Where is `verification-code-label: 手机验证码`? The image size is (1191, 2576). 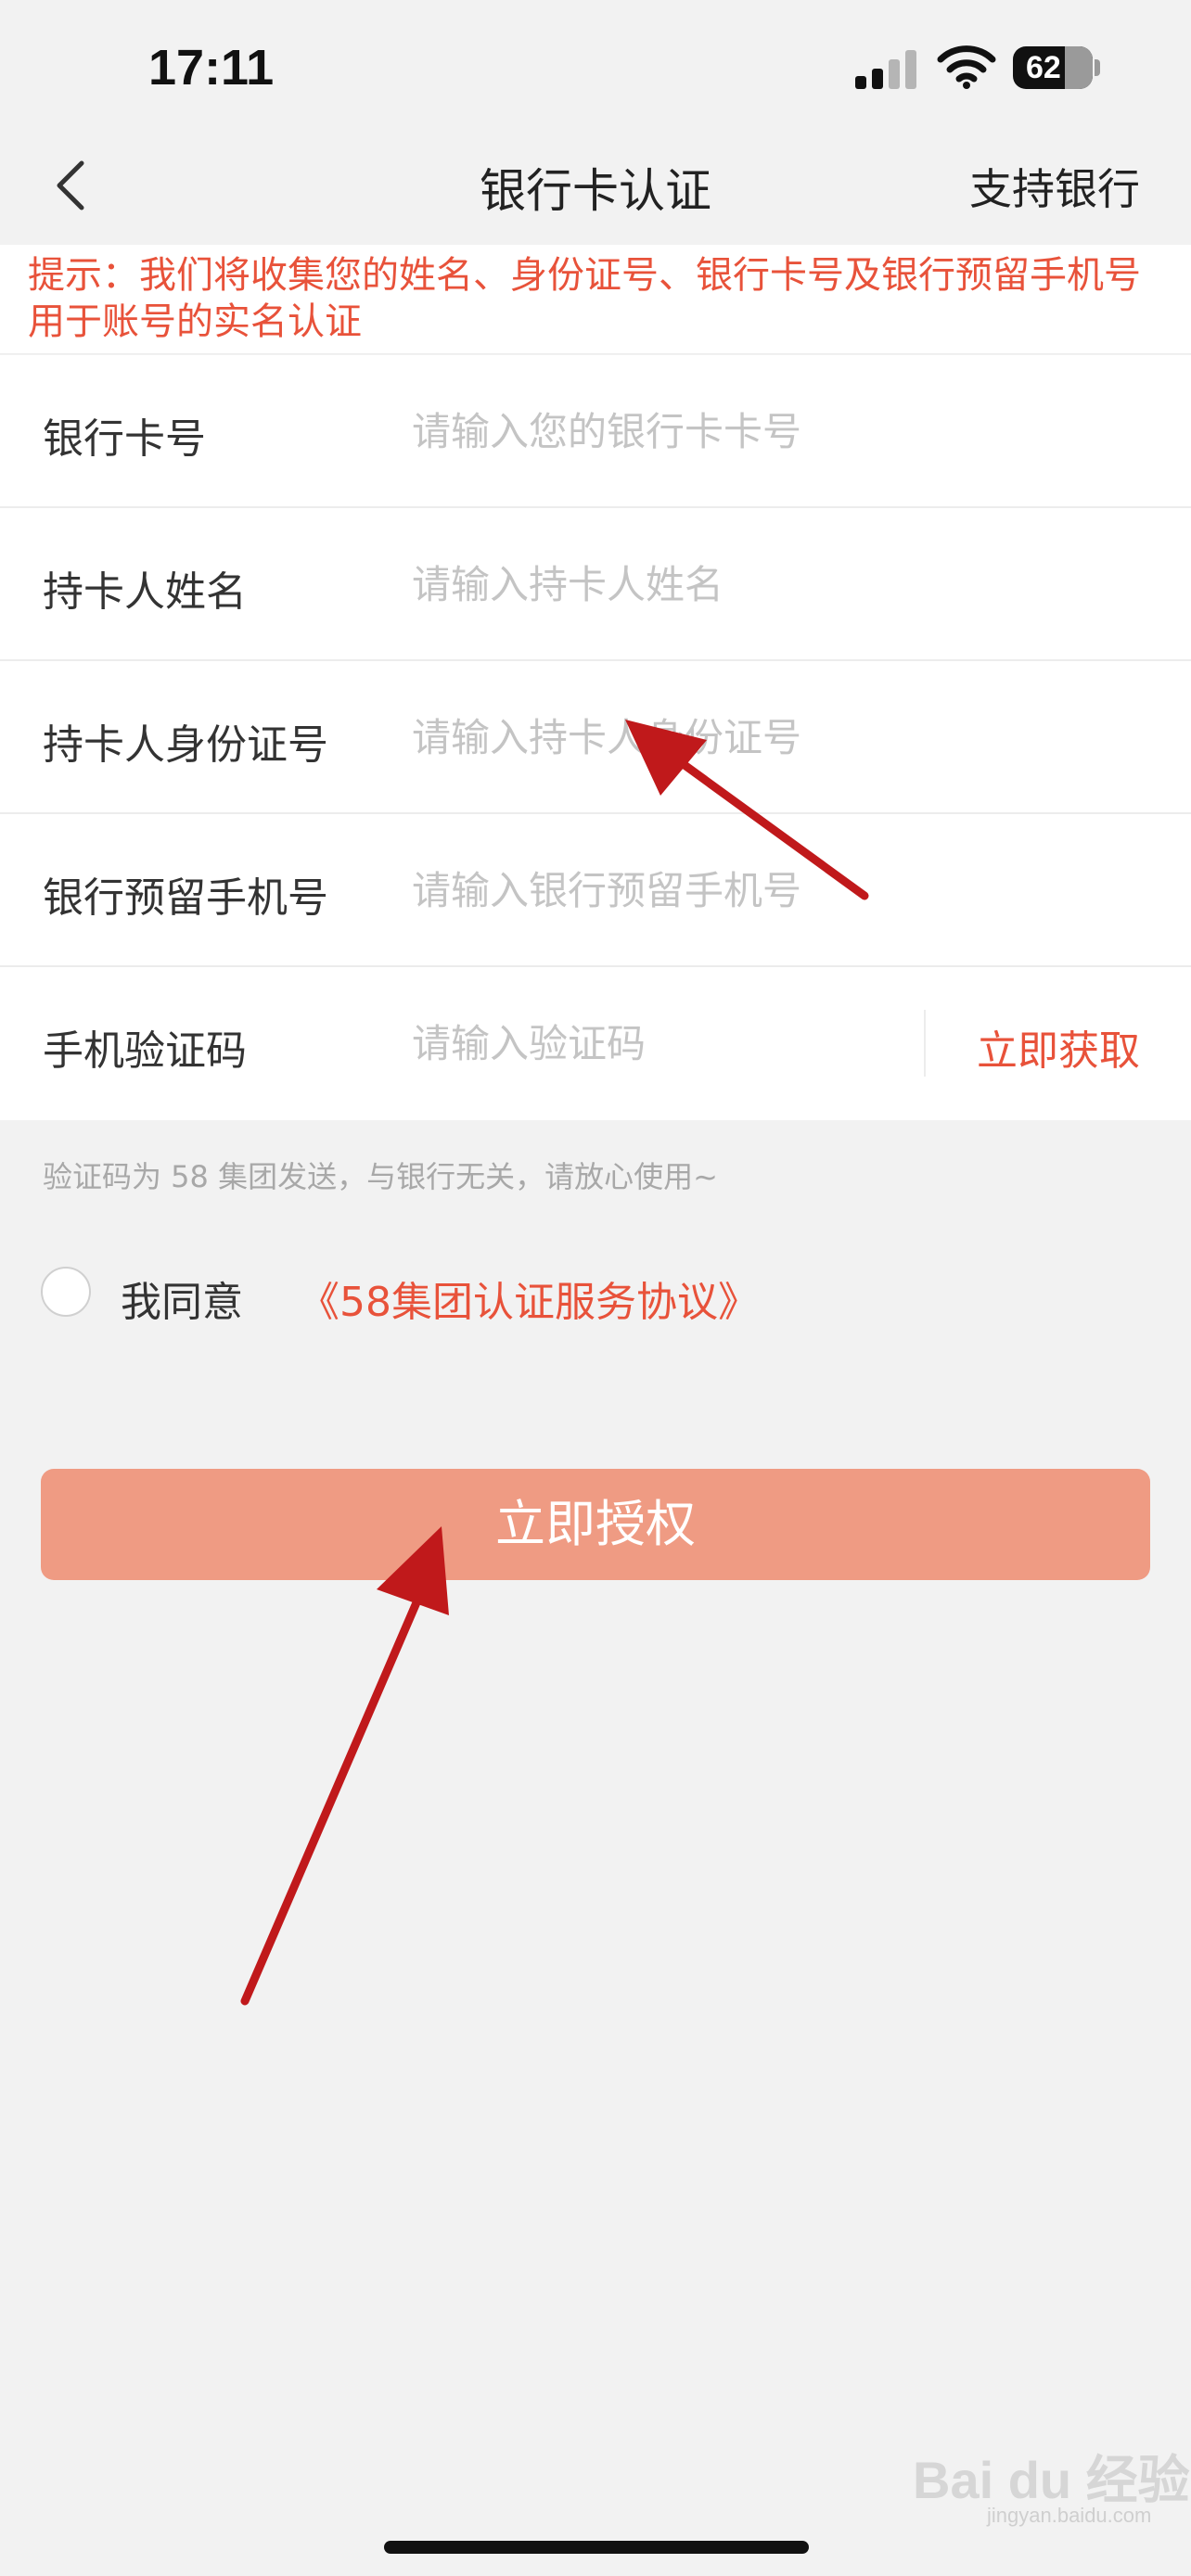 verification-code-label: 手机验证码 is located at coordinates (145, 1051).